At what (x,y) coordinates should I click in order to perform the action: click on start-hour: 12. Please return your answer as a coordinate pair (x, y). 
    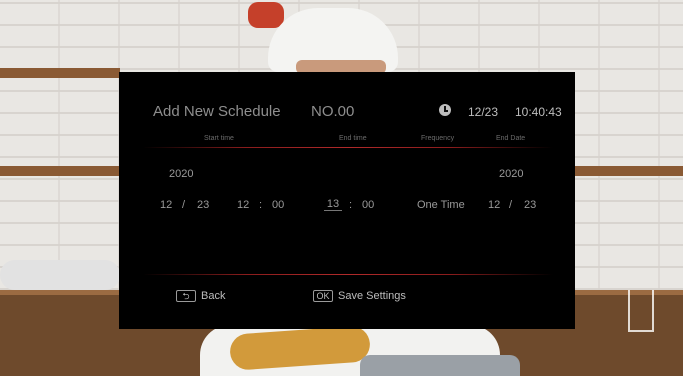
    Looking at the image, I should click on (243, 205).